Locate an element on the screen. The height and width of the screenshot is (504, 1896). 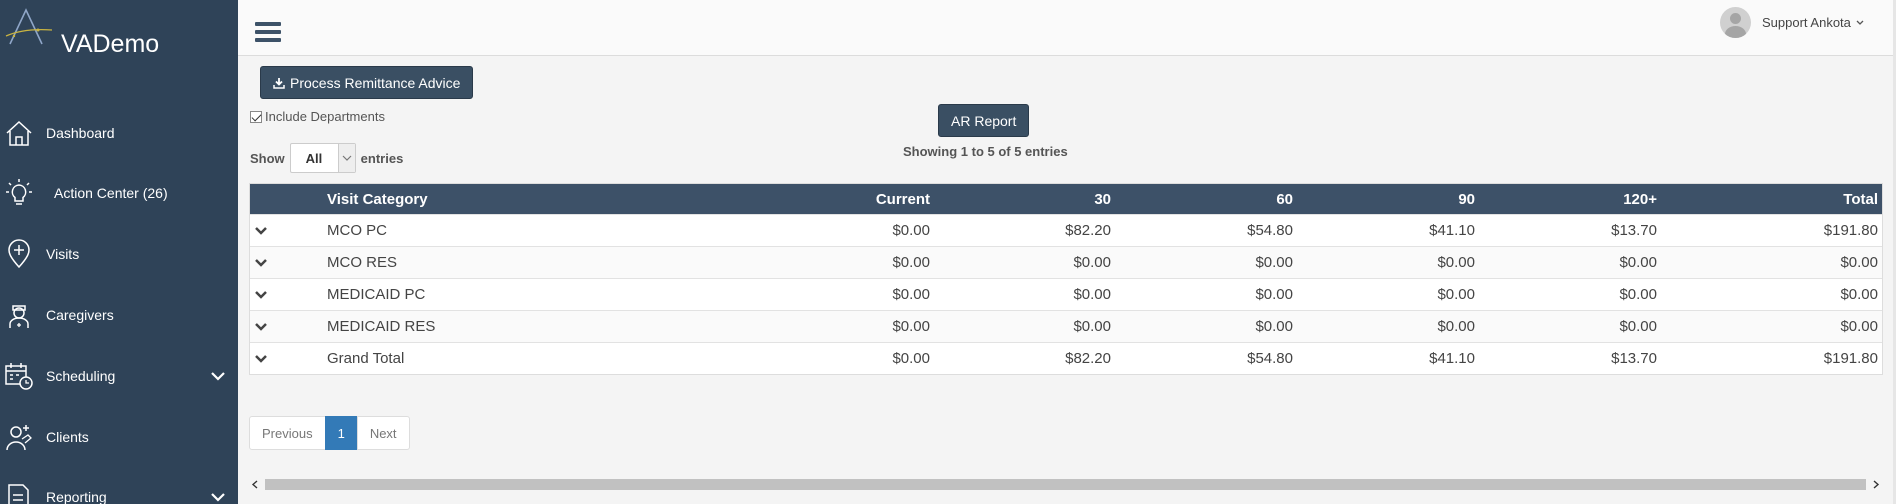
user-menu: Support Ankota is located at coordinates (1792, 22).